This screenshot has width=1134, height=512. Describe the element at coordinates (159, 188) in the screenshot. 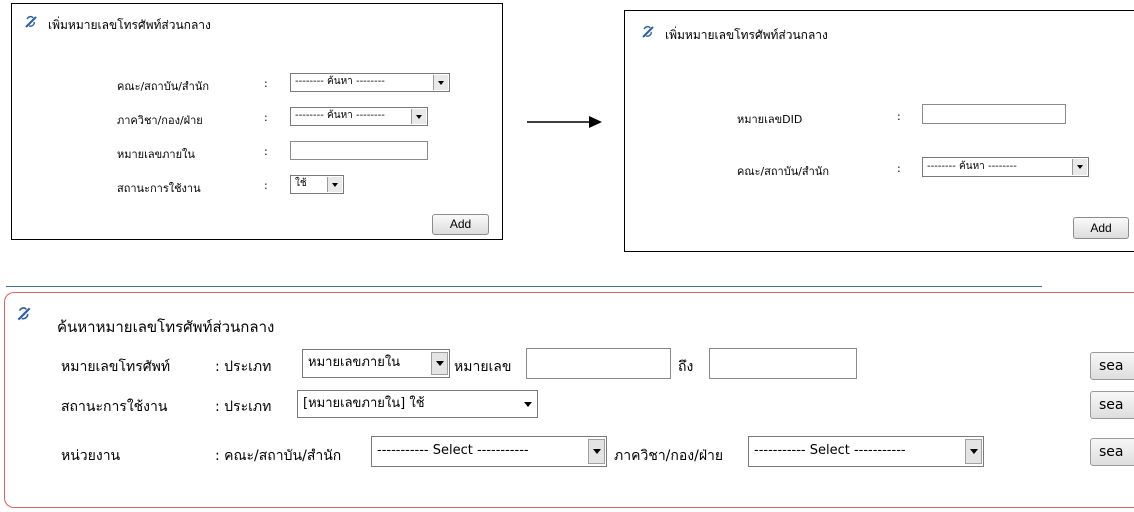

I see `status-label: สถานะการใช้งาน` at that location.